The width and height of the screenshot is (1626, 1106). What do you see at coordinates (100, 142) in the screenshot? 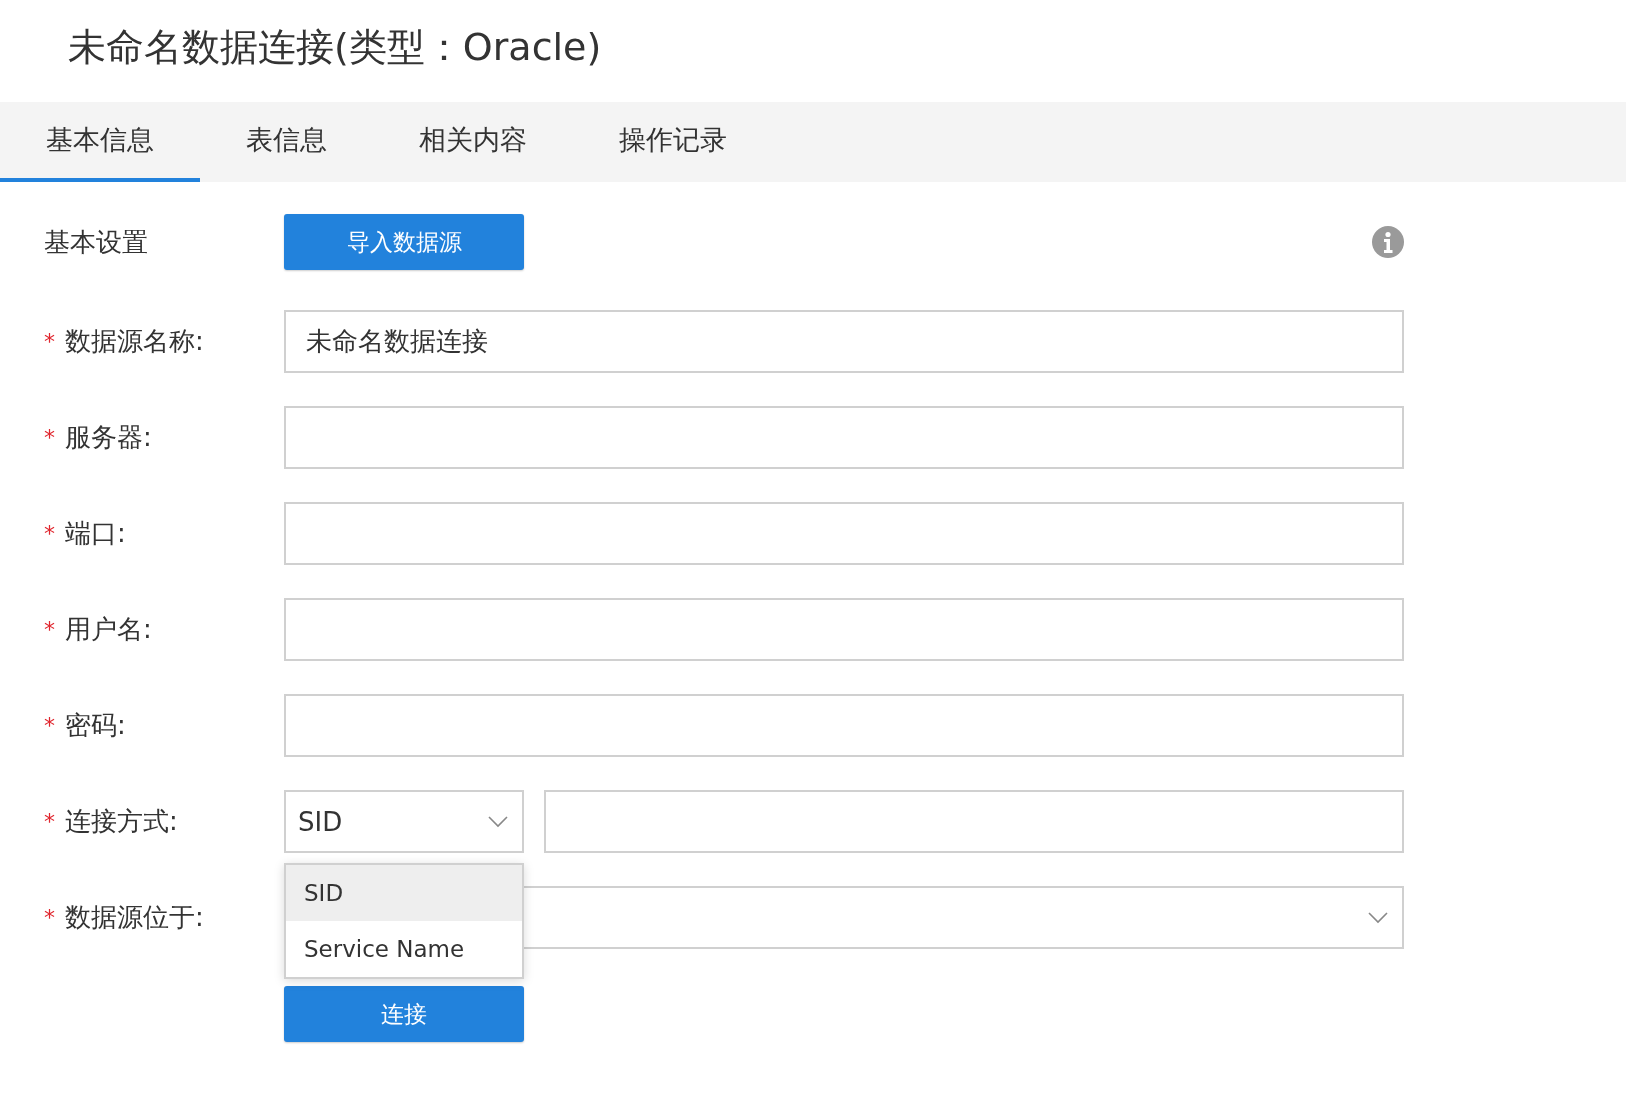
I see `tab: 基本信息` at bounding box center [100, 142].